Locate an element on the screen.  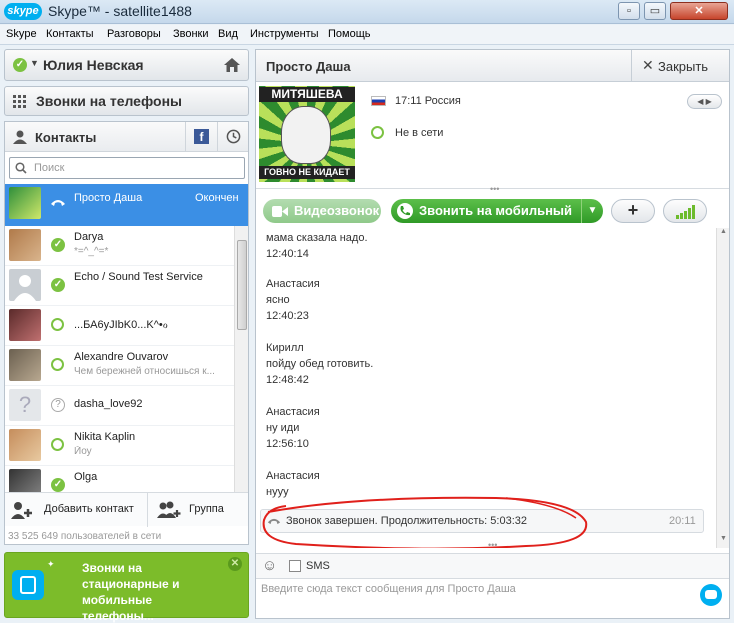
chat-message: мама сказала надо. 12:40:14 is located at coordinates (317, 246).